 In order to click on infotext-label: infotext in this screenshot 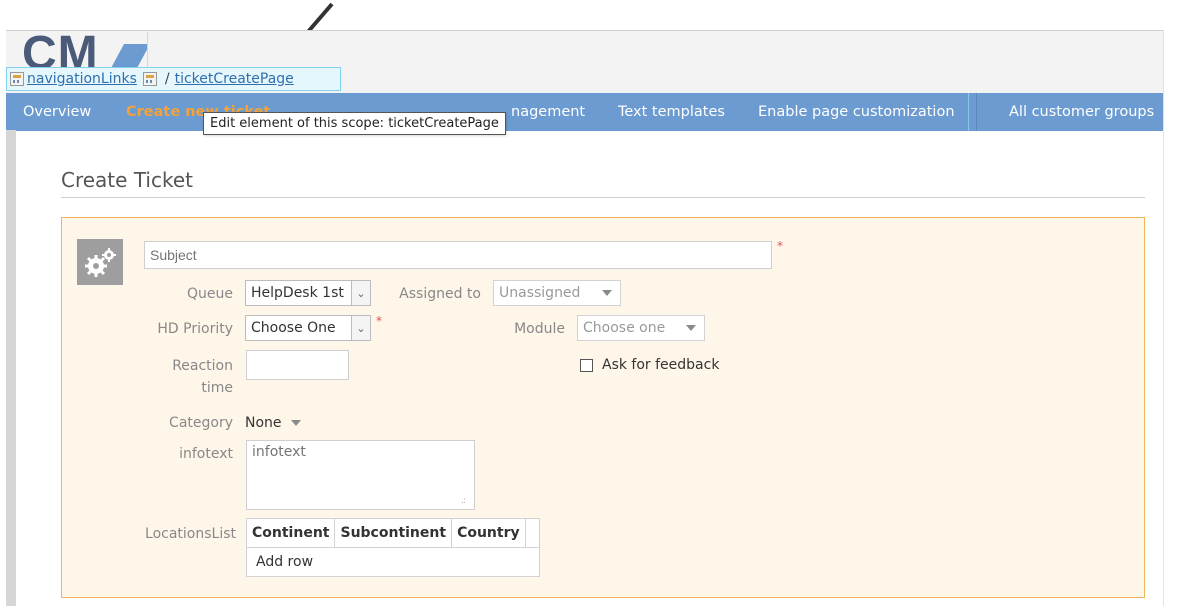, I will do `click(206, 454)`.